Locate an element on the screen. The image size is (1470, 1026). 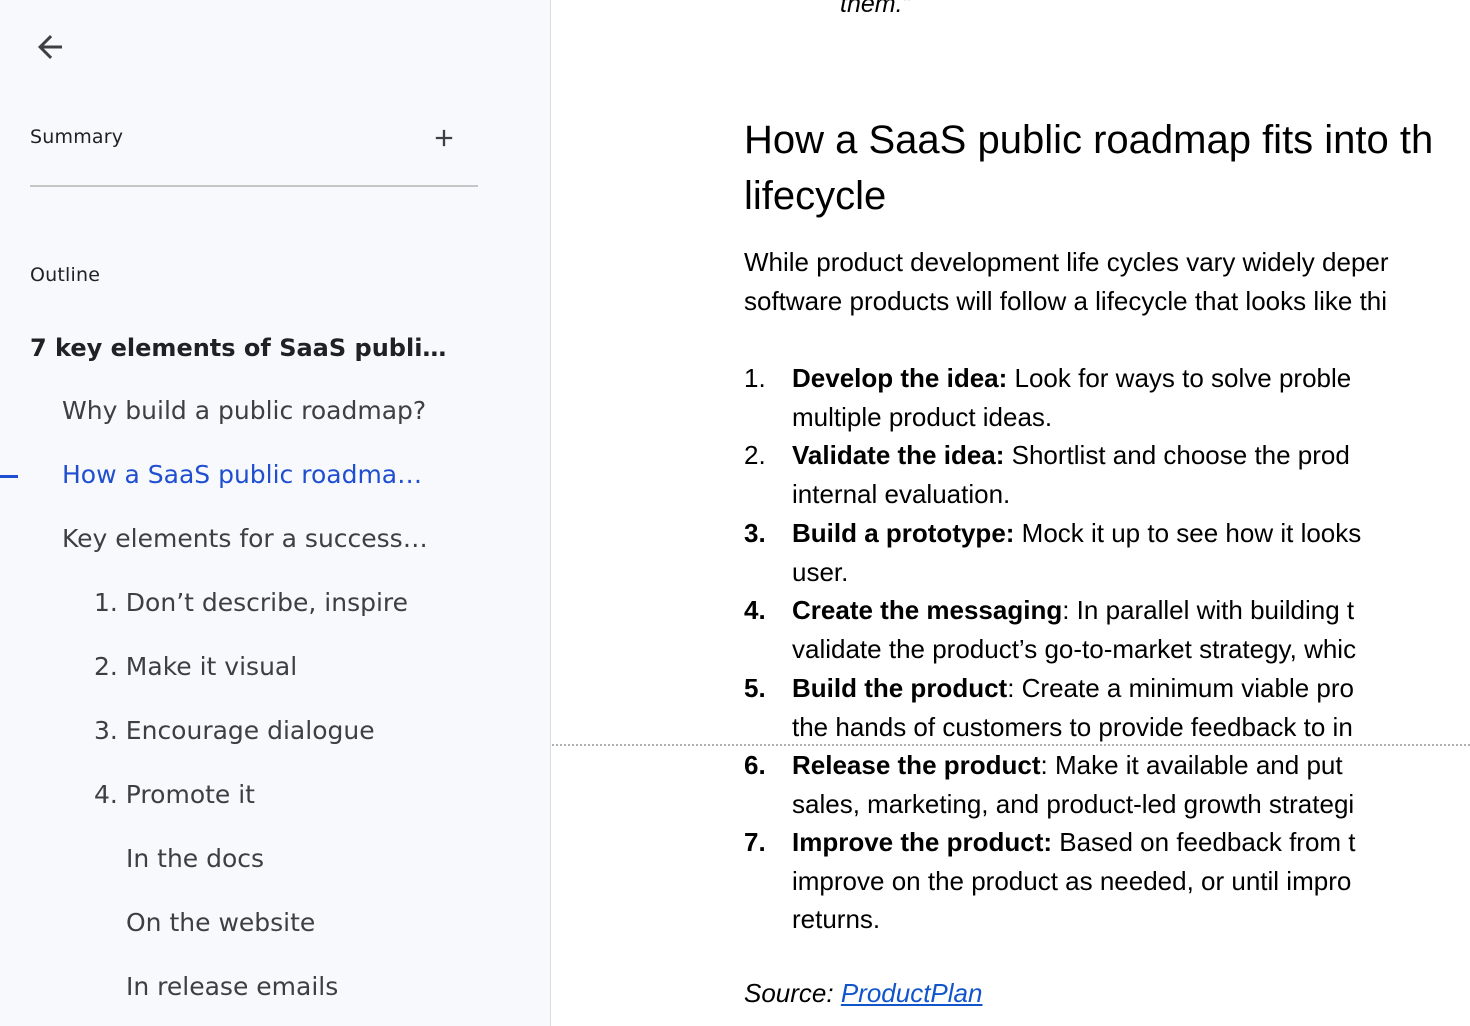
list-number: 3. is located at coordinates (755, 533).